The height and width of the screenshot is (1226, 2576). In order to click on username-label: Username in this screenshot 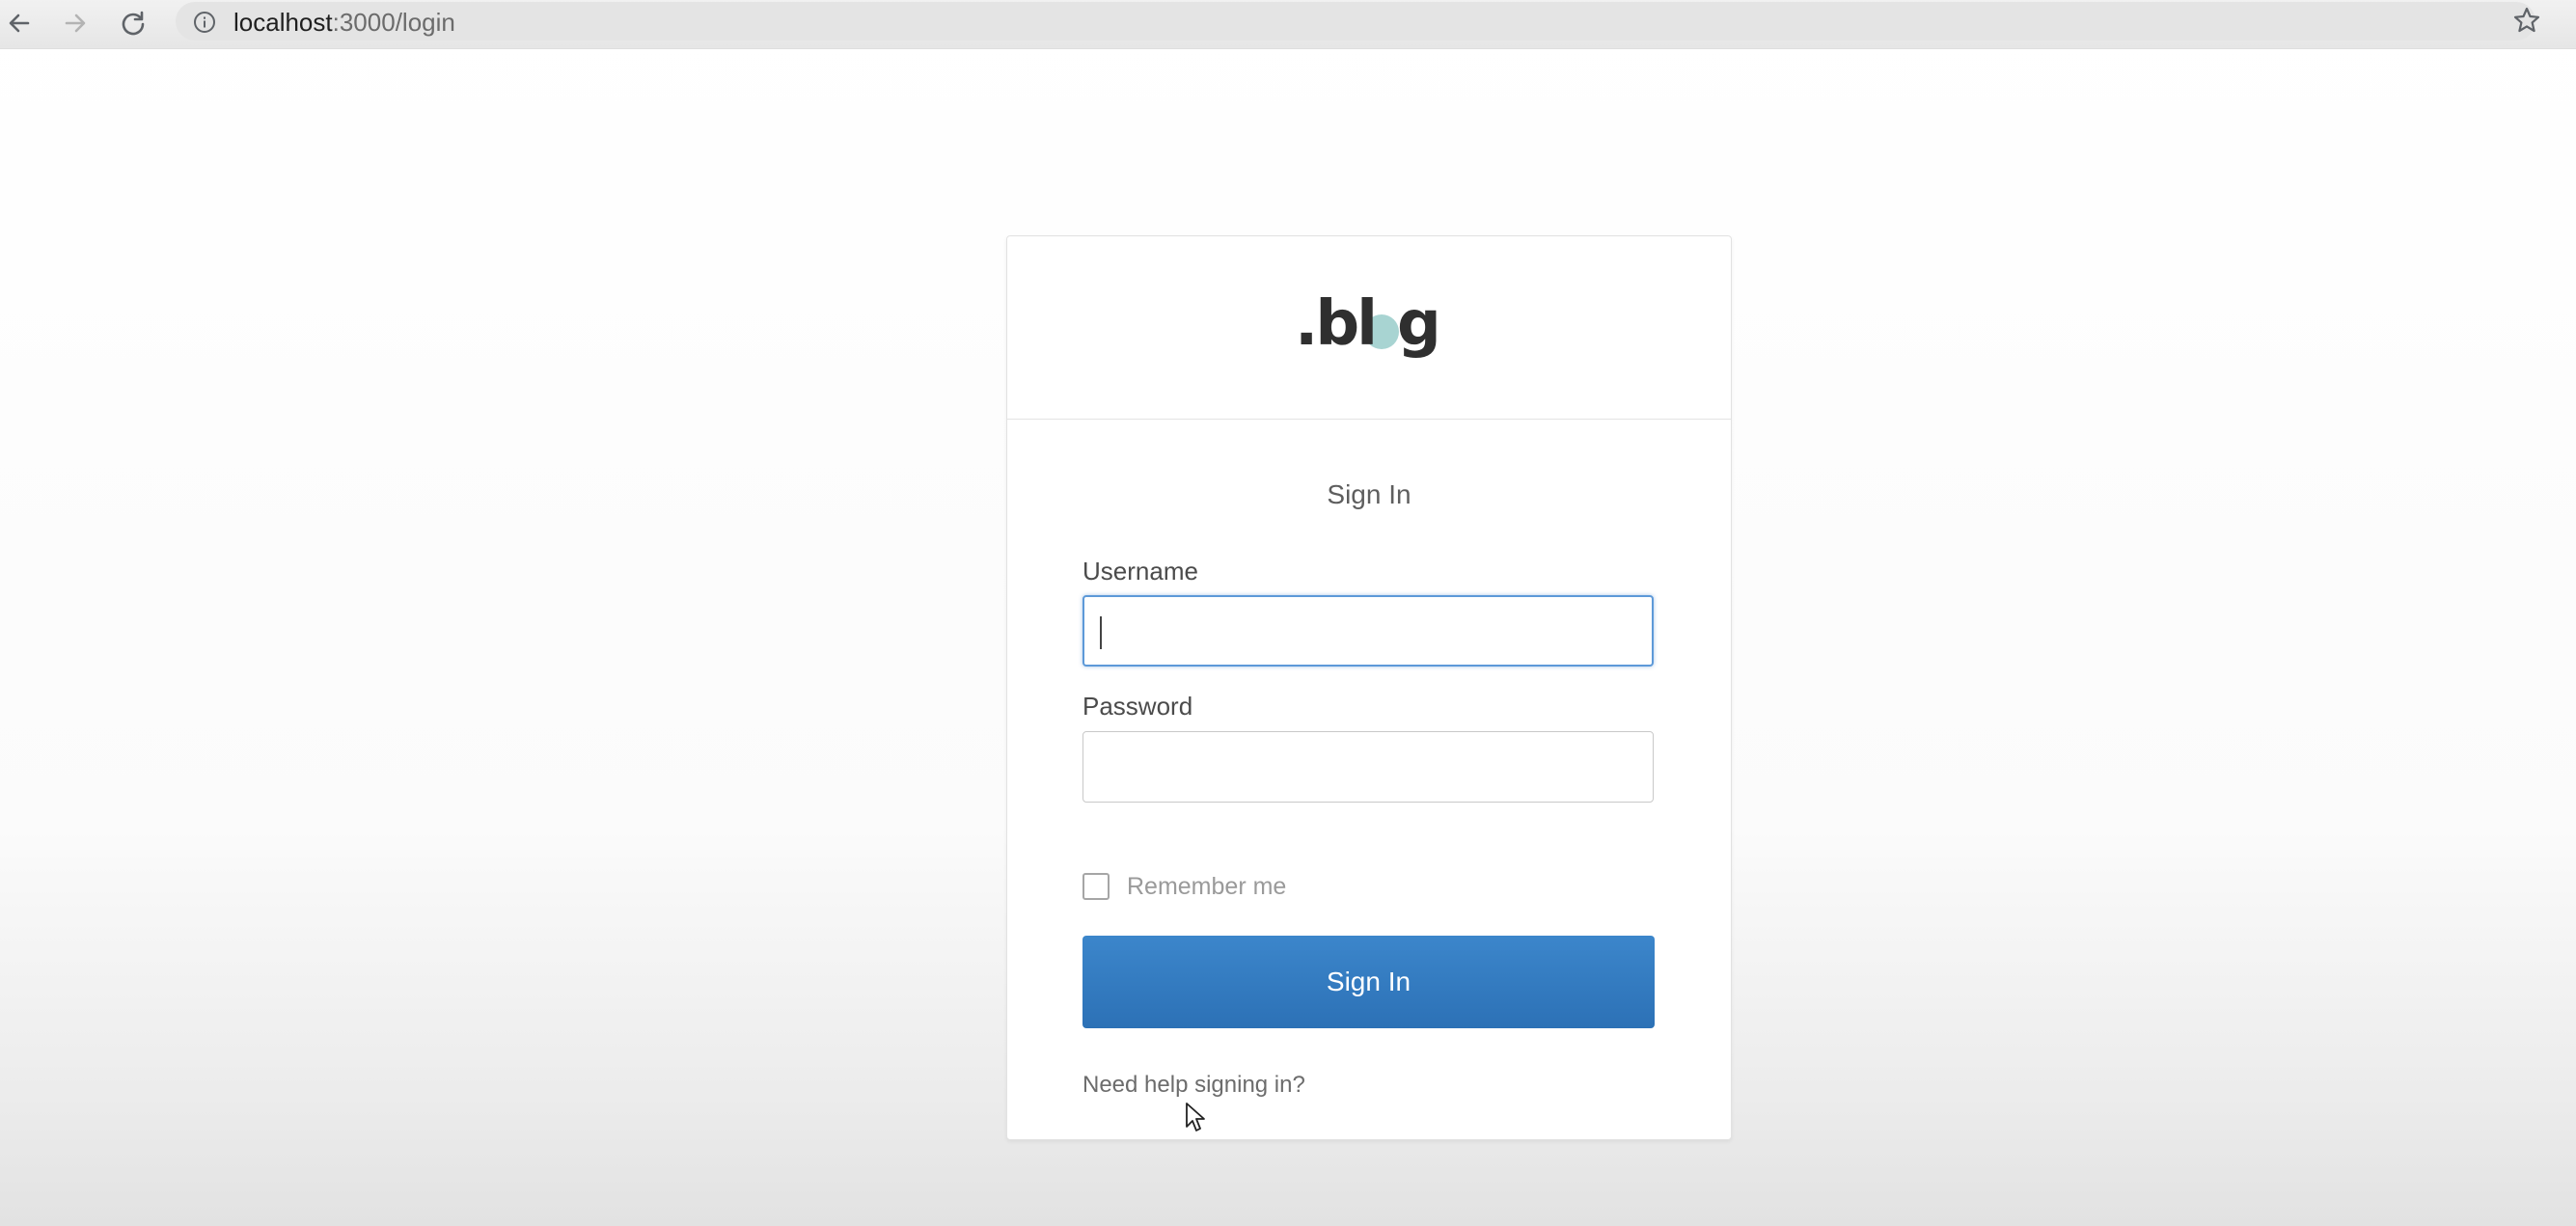, I will do `click(1140, 571)`.